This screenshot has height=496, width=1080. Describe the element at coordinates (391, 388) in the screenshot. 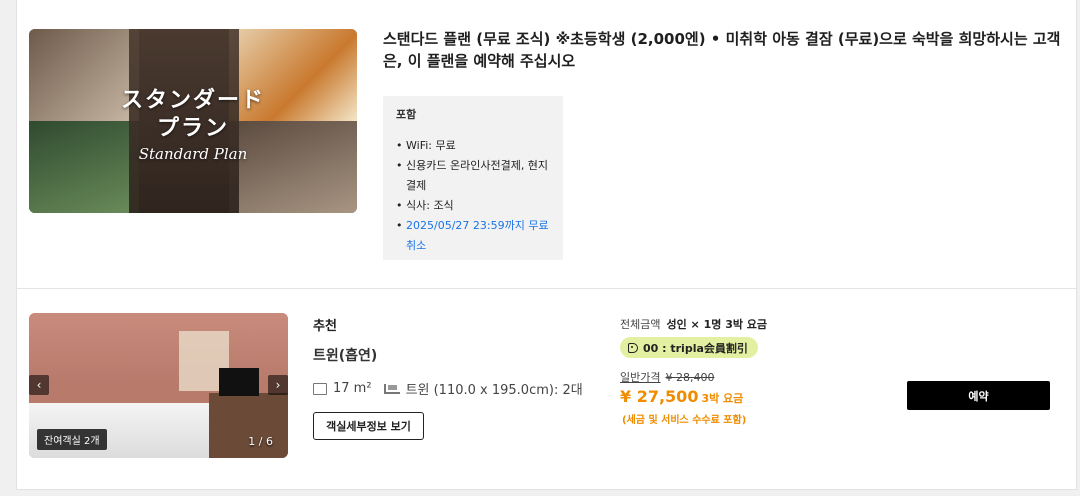

I see `bed-icon` at that location.